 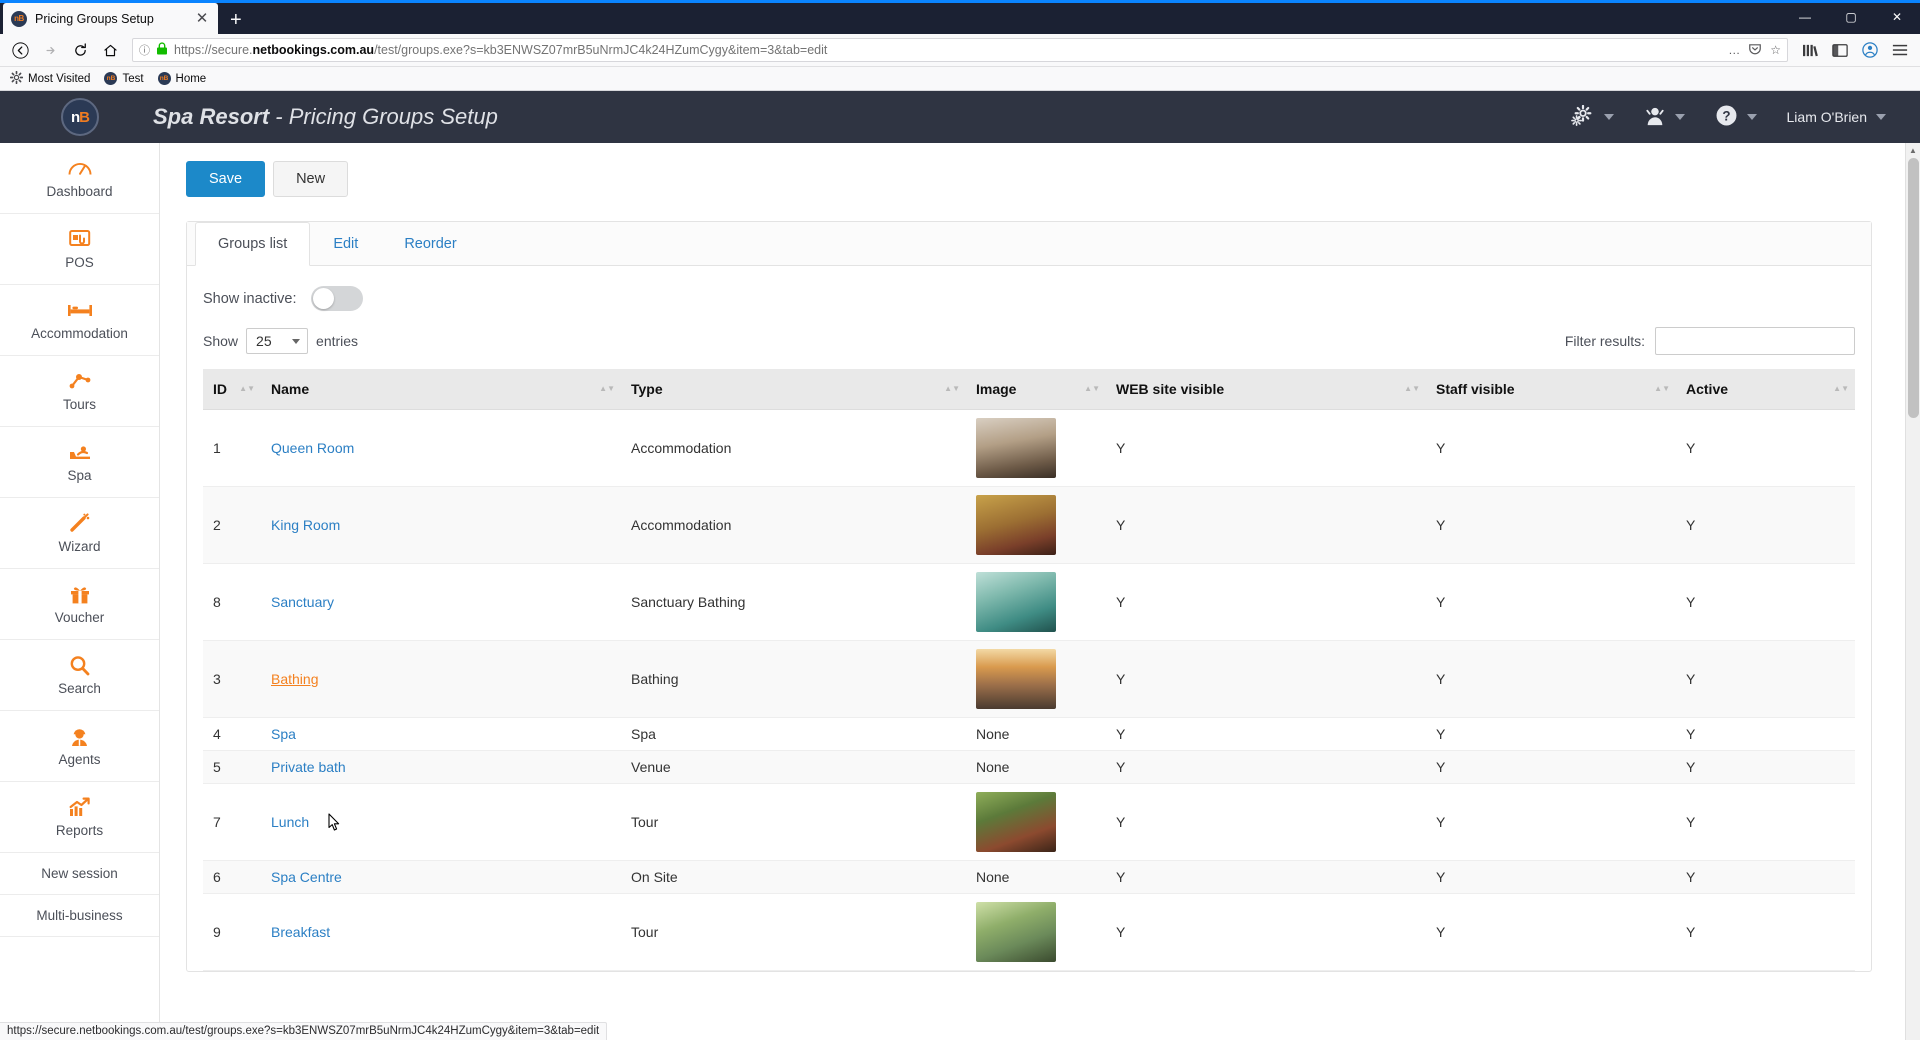 What do you see at coordinates (312, 448) in the screenshot?
I see `group-name-link: Queen Room` at bounding box center [312, 448].